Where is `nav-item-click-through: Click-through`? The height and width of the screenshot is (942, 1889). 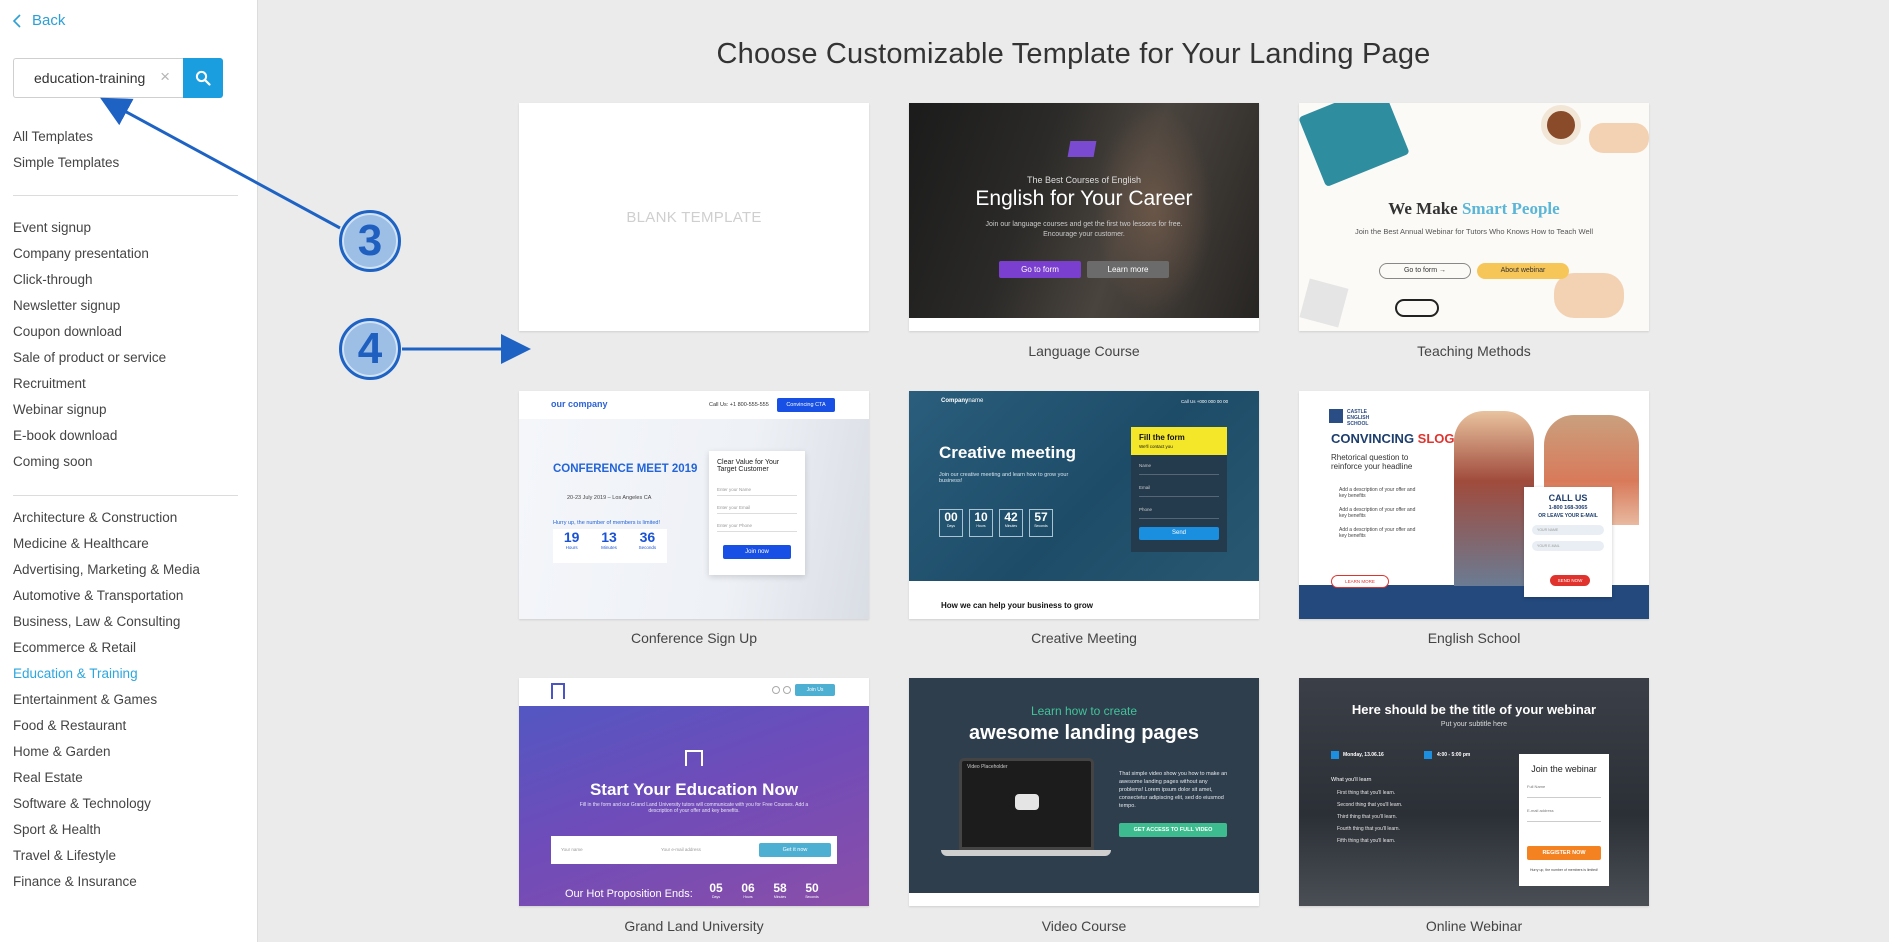 nav-item-click-through: Click-through is located at coordinates (125, 283).